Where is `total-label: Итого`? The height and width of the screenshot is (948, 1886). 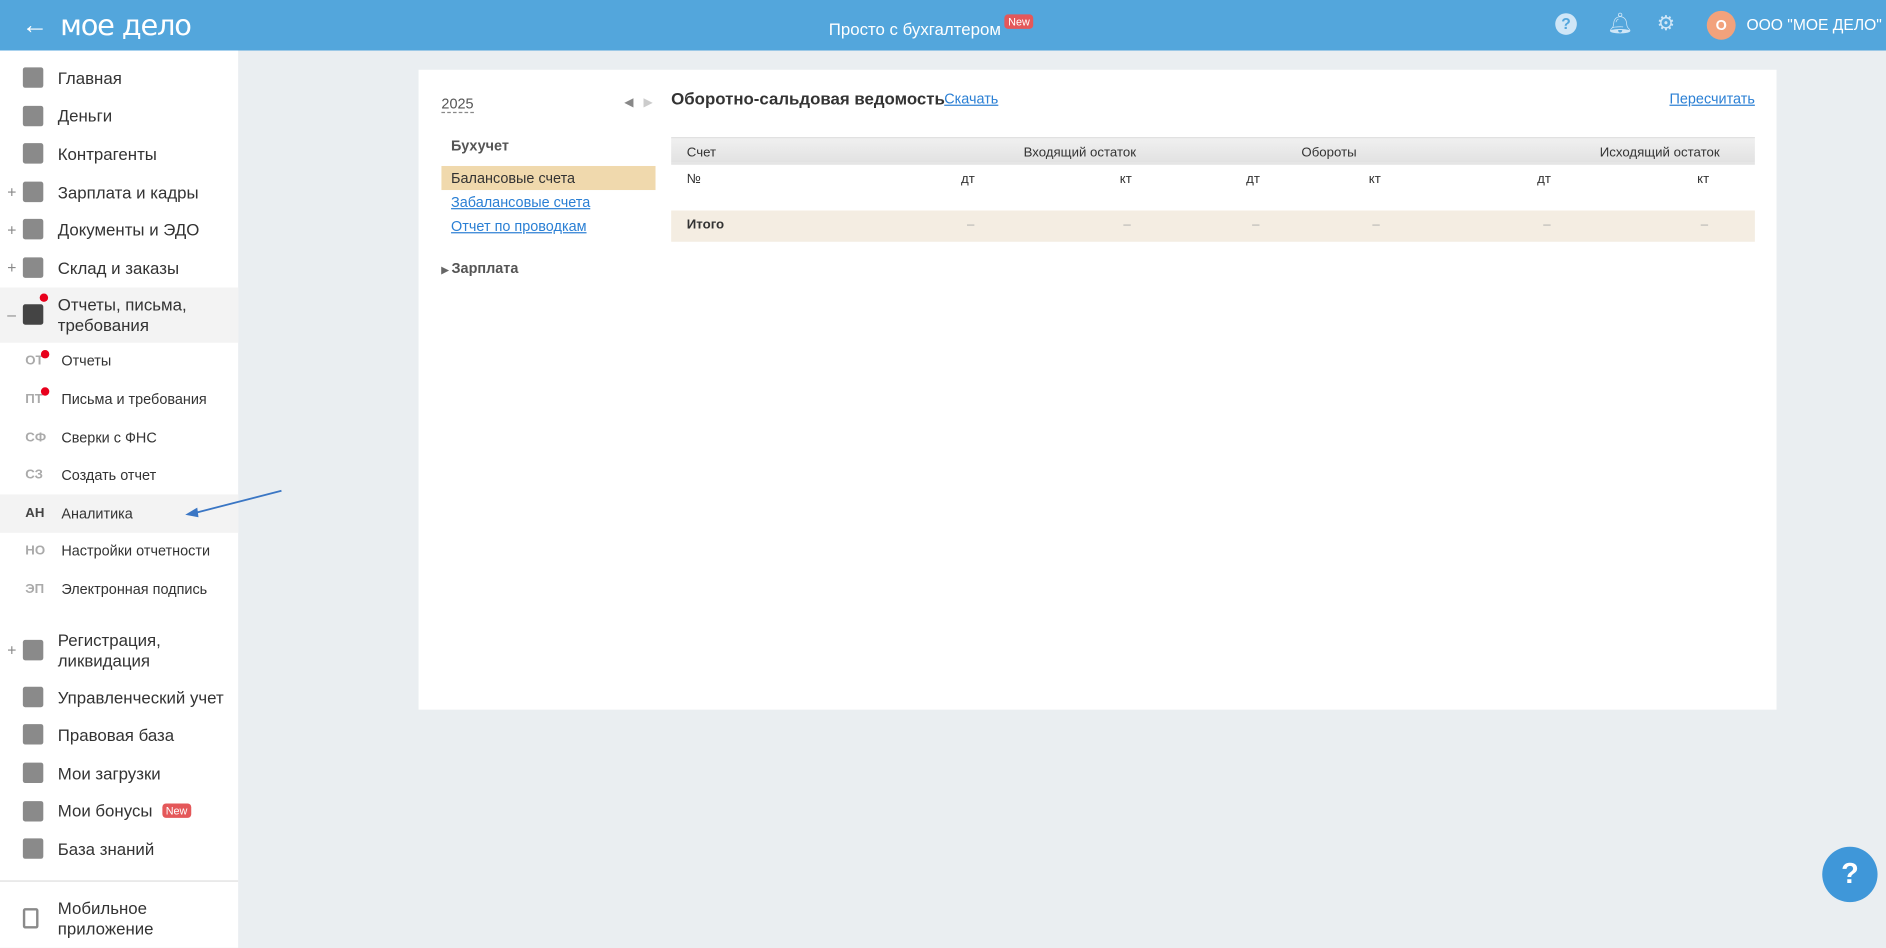
total-label: Итого is located at coordinates (705, 225).